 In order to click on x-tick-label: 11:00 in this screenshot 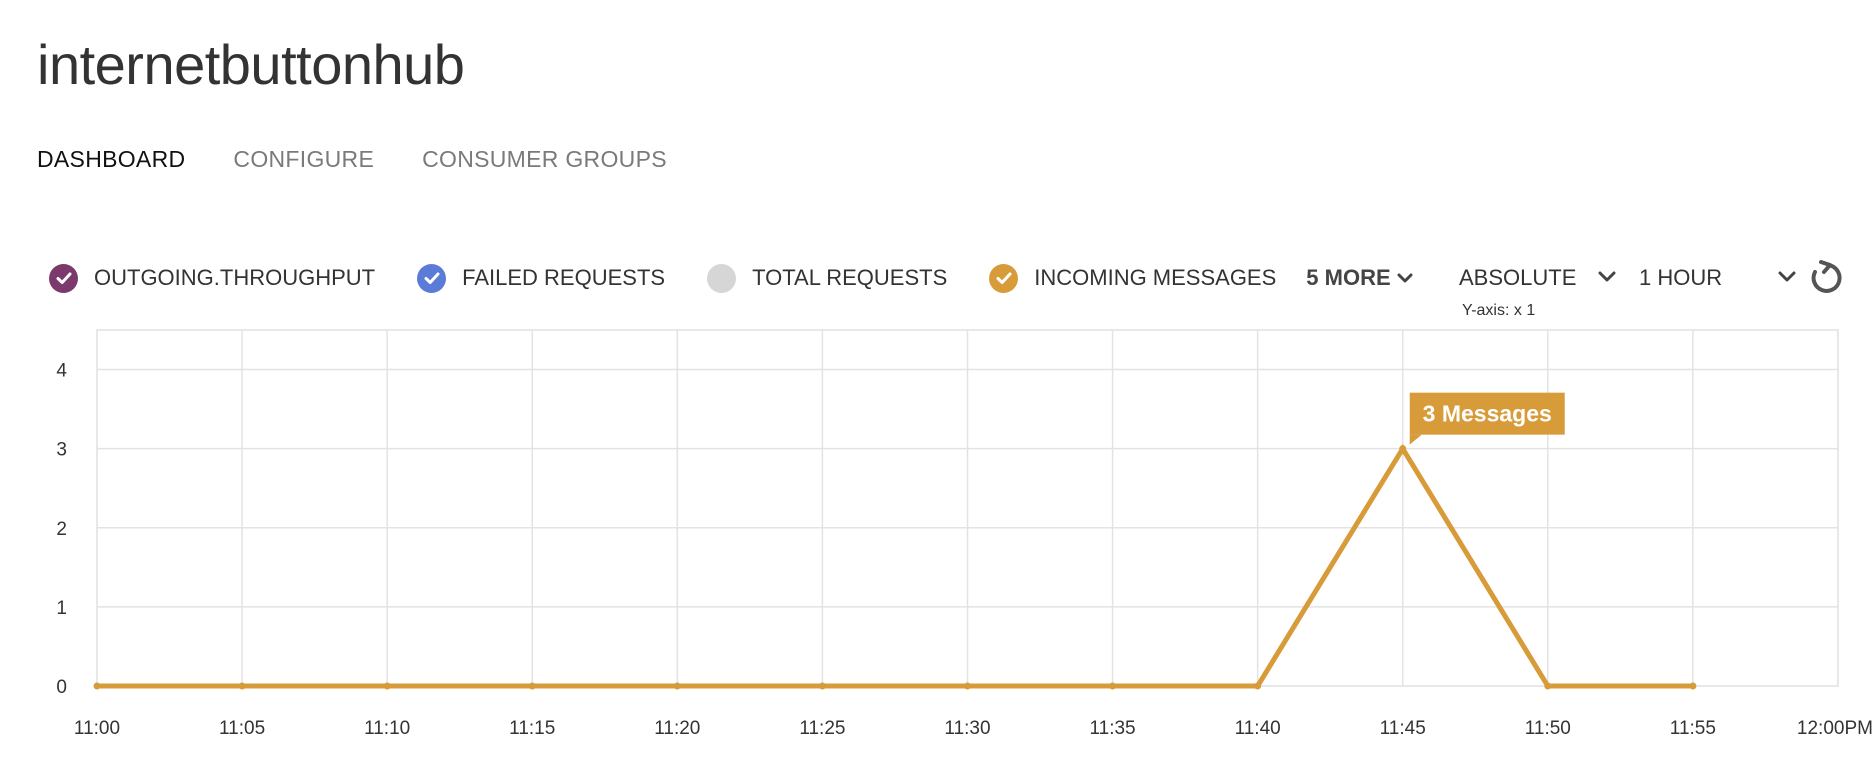, I will do `click(97, 728)`.